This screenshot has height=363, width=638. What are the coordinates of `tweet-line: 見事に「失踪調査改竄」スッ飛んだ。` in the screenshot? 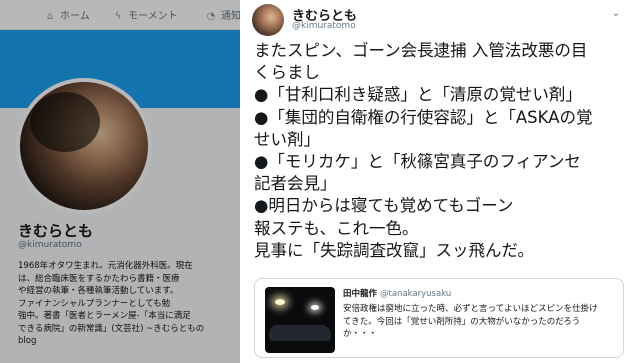 It's located at (394, 250).